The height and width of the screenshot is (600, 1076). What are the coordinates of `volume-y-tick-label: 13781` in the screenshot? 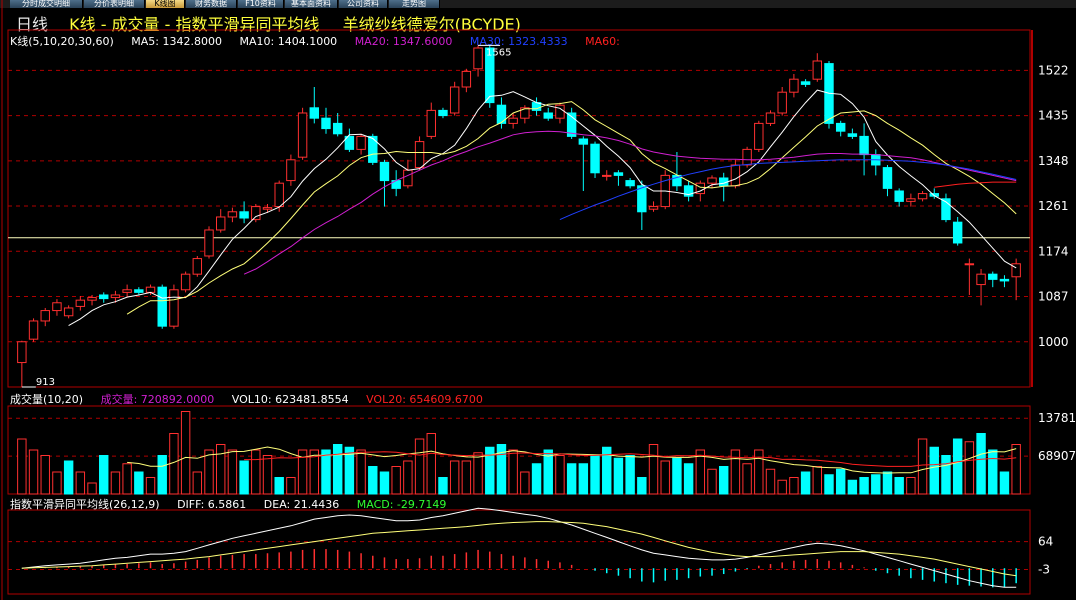 It's located at (1057, 418).